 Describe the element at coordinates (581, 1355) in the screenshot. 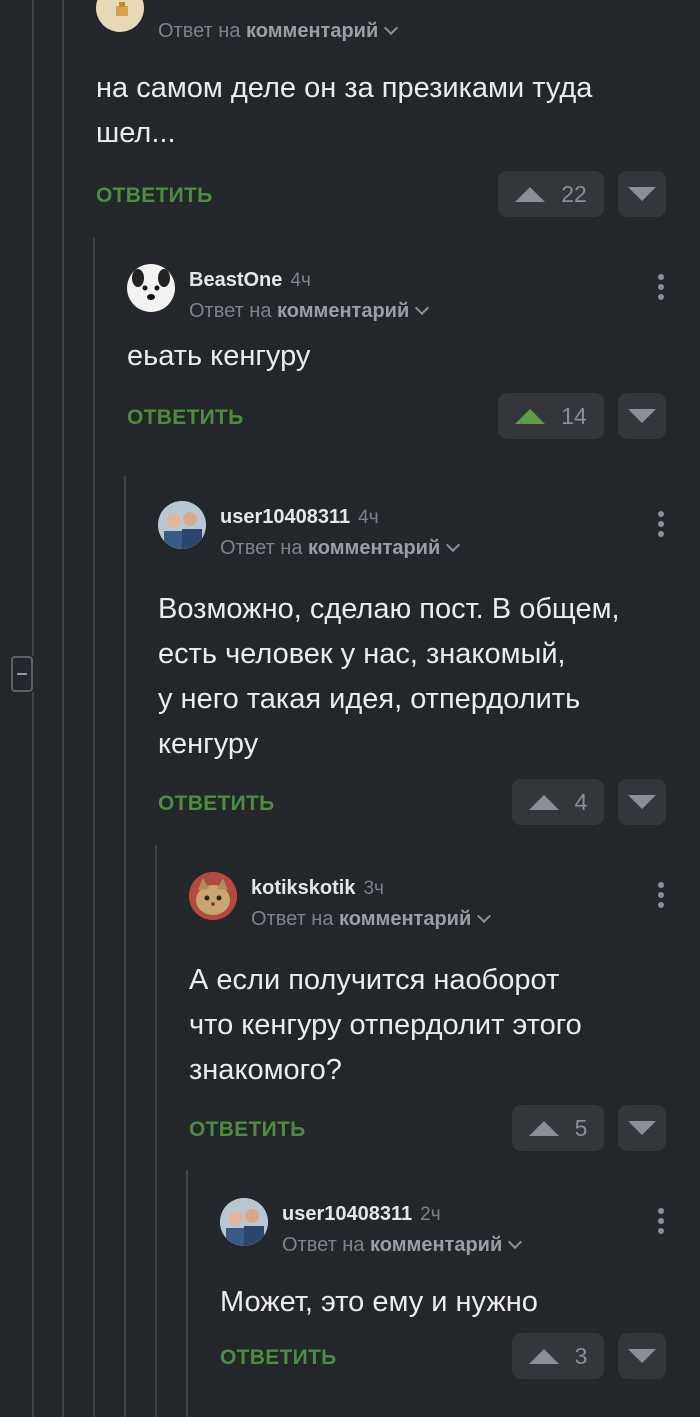

I see `vote-count: 3` at that location.